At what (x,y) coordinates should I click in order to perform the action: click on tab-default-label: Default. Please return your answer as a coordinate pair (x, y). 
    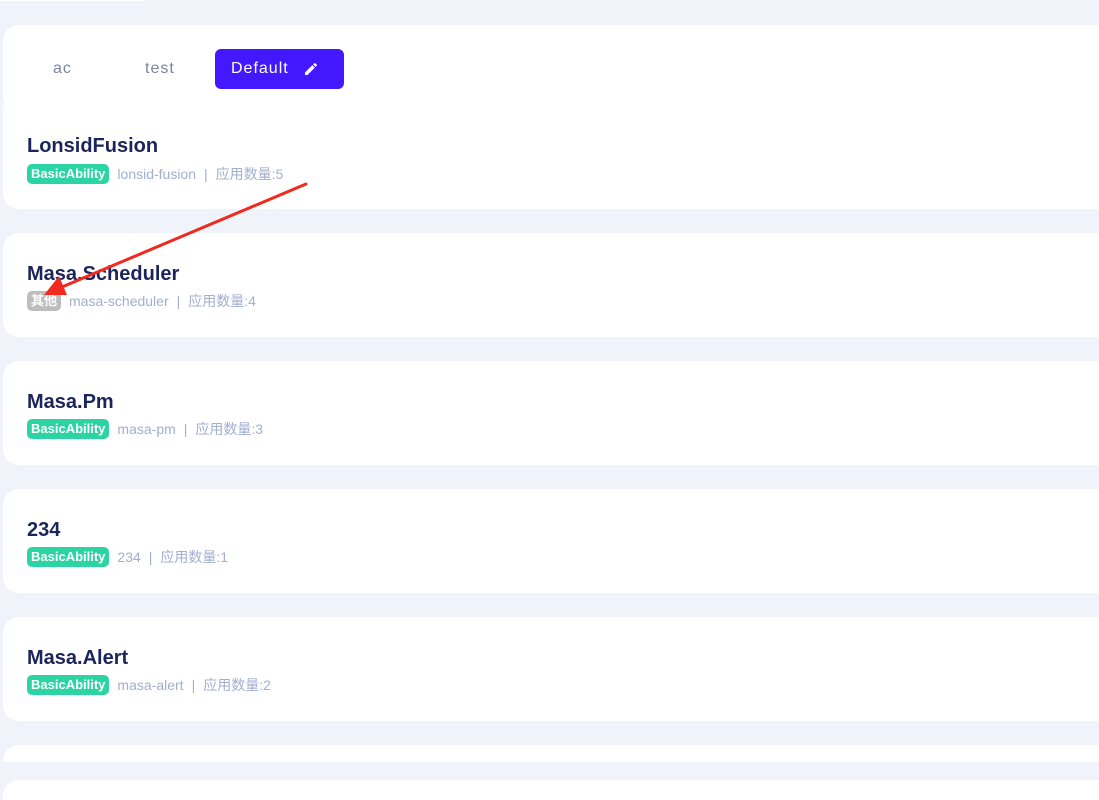
    Looking at the image, I should click on (260, 68).